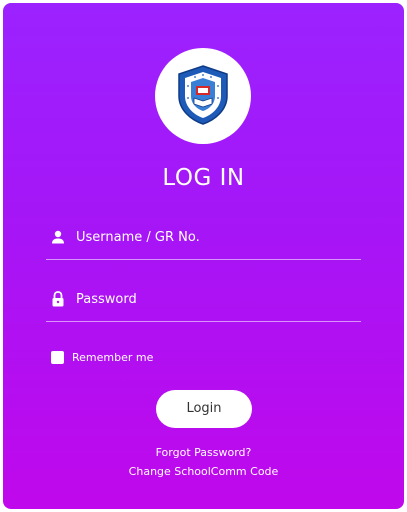  What do you see at coordinates (113, 357) in the screenshot?
I see `remember-me-label: Remember me` at bounding box center [113, 357].